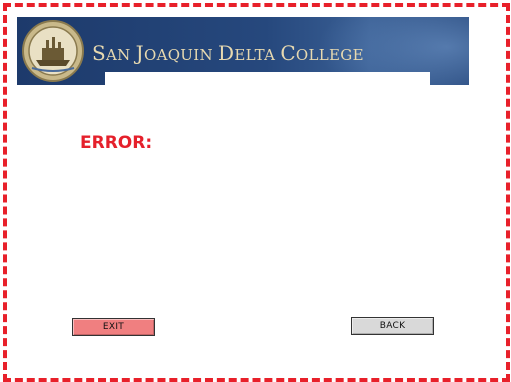  Describe the element at coordinates (53, 51) in the screenshot. I see `college-seal-icon` at that location.